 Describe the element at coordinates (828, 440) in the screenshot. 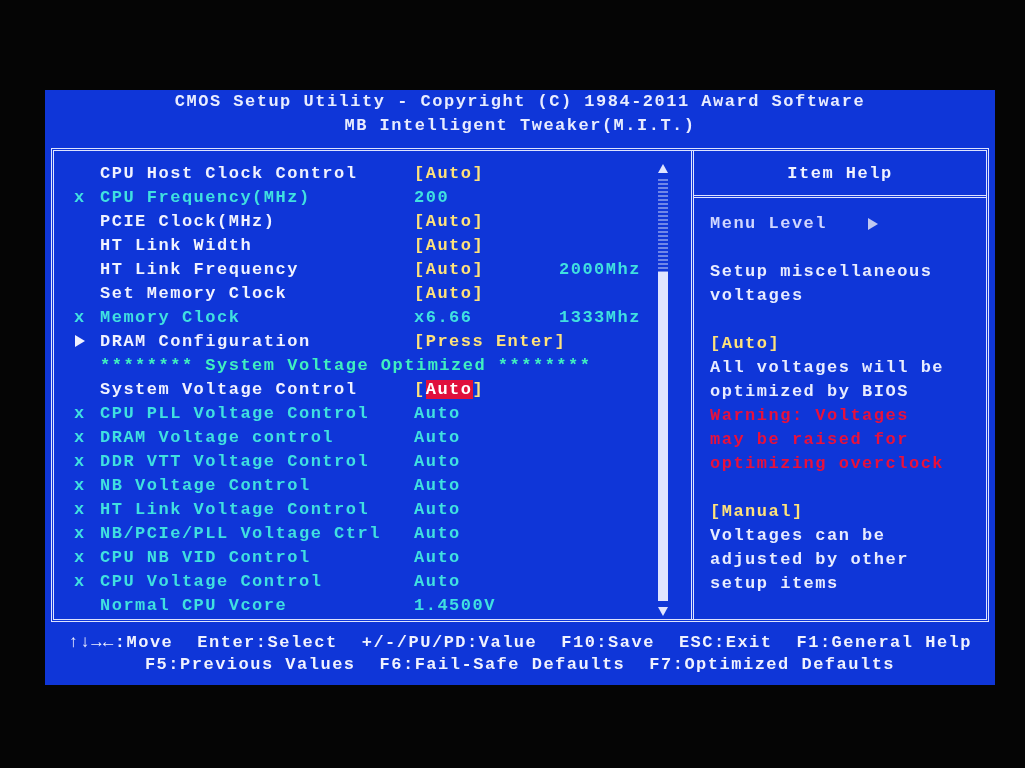

I see `warning-text: Warning: Voltages may be raised for optimizing overclock` at that location.